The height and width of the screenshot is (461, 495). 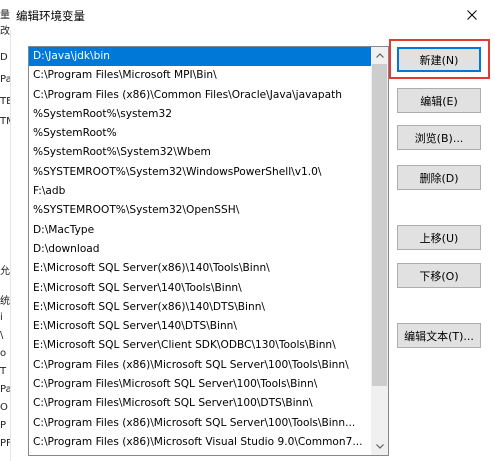 I want to click on list-item: D:\MacType, so click(x=200, y=230).